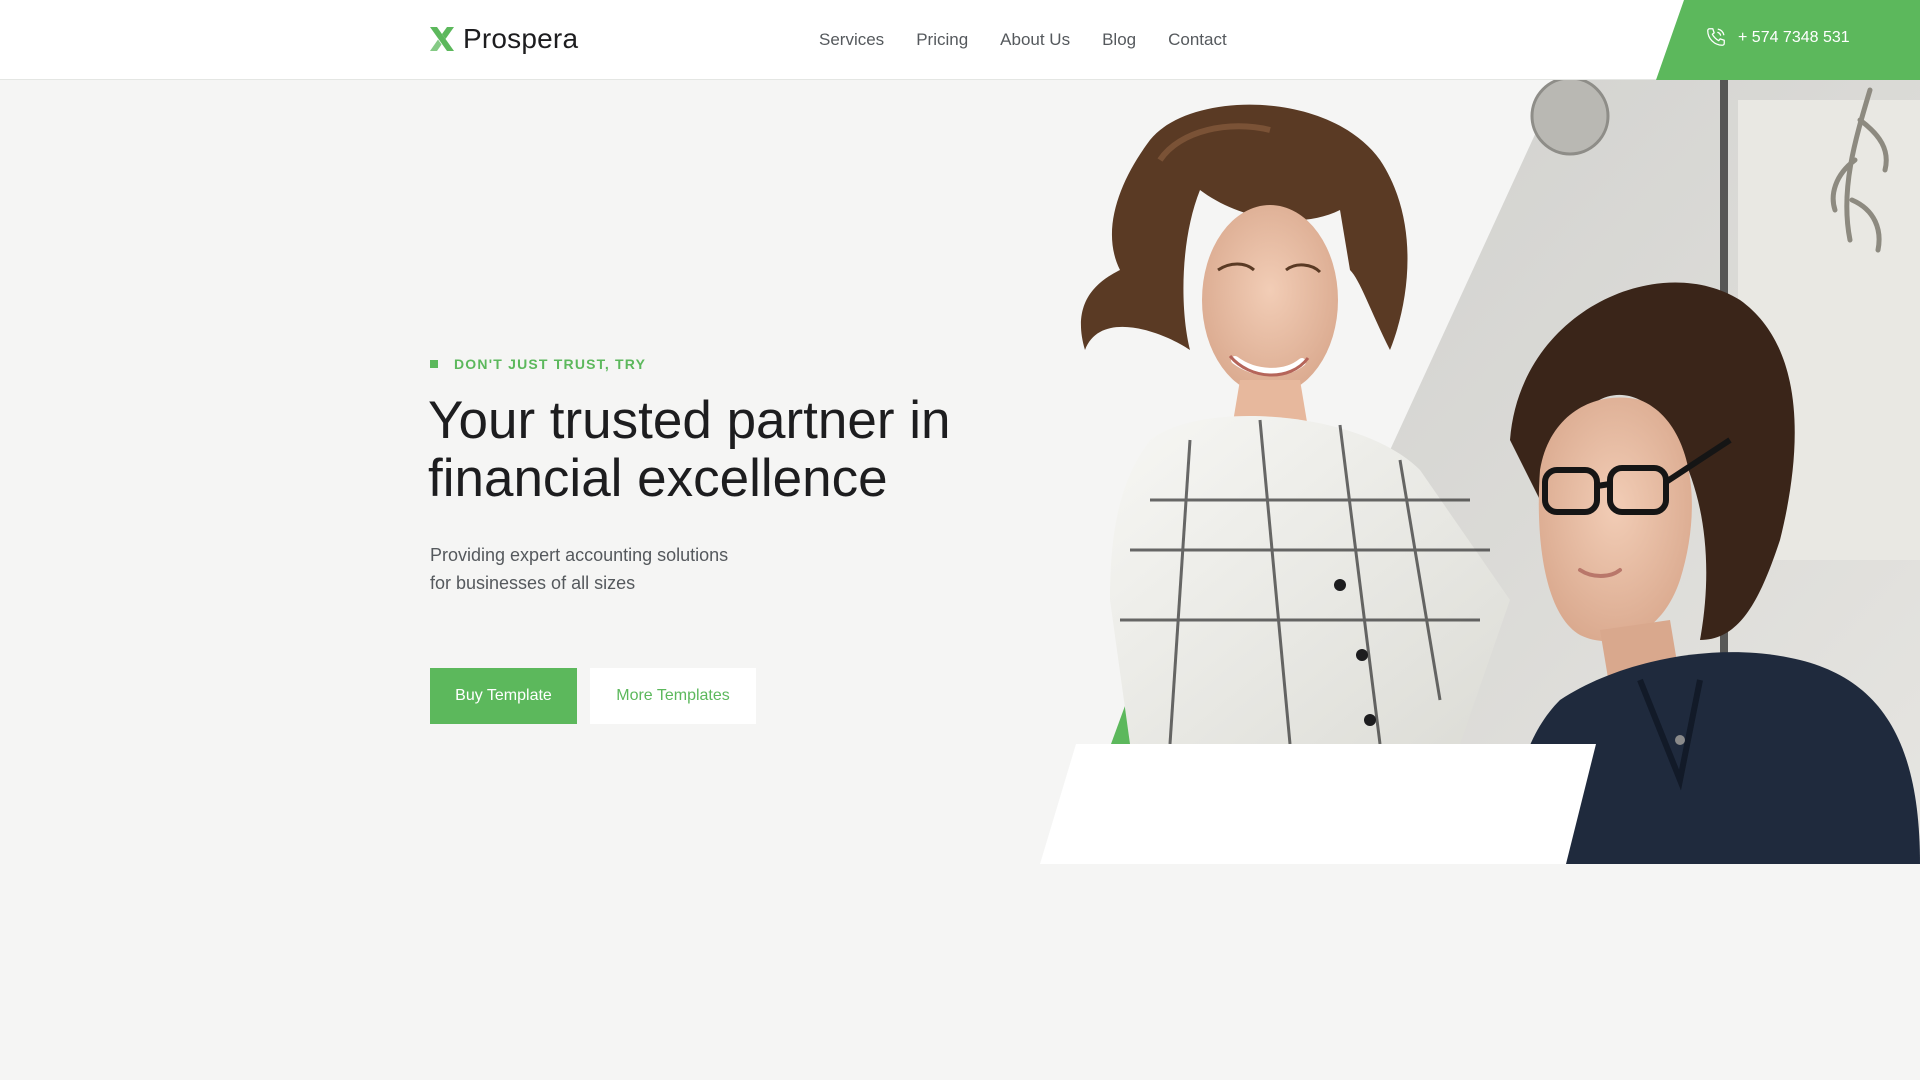  I want to click on brand-logo: Prospera, so click(503, 39).